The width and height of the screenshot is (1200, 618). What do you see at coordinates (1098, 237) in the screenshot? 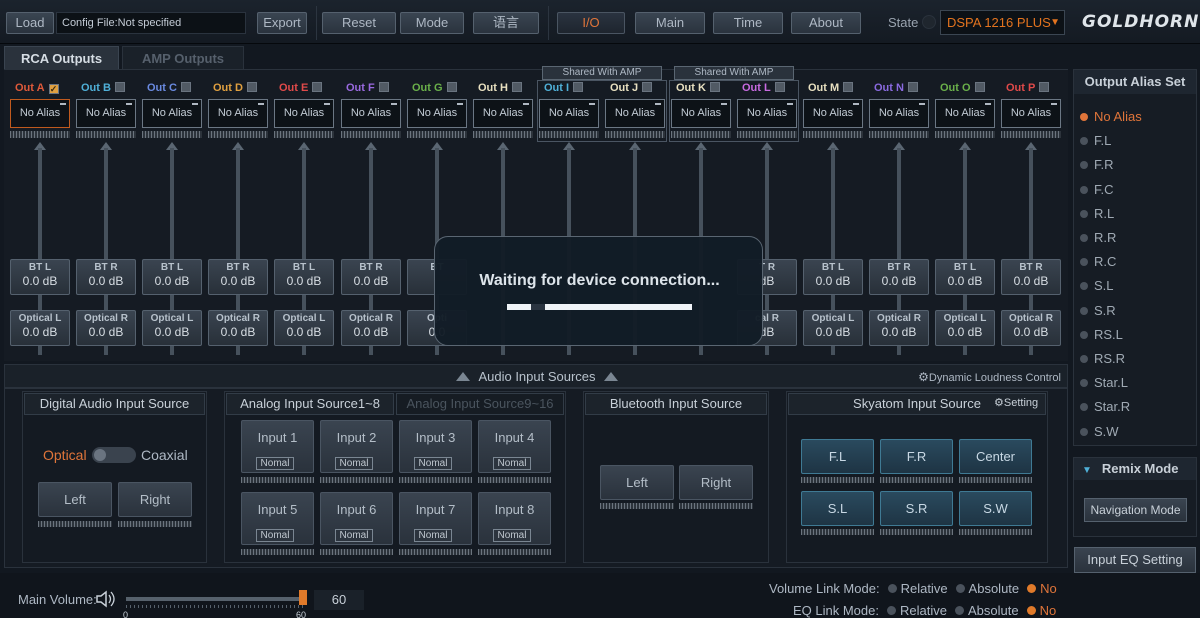
I see `alias-option: R.R` at bounding box center [1098, 237].